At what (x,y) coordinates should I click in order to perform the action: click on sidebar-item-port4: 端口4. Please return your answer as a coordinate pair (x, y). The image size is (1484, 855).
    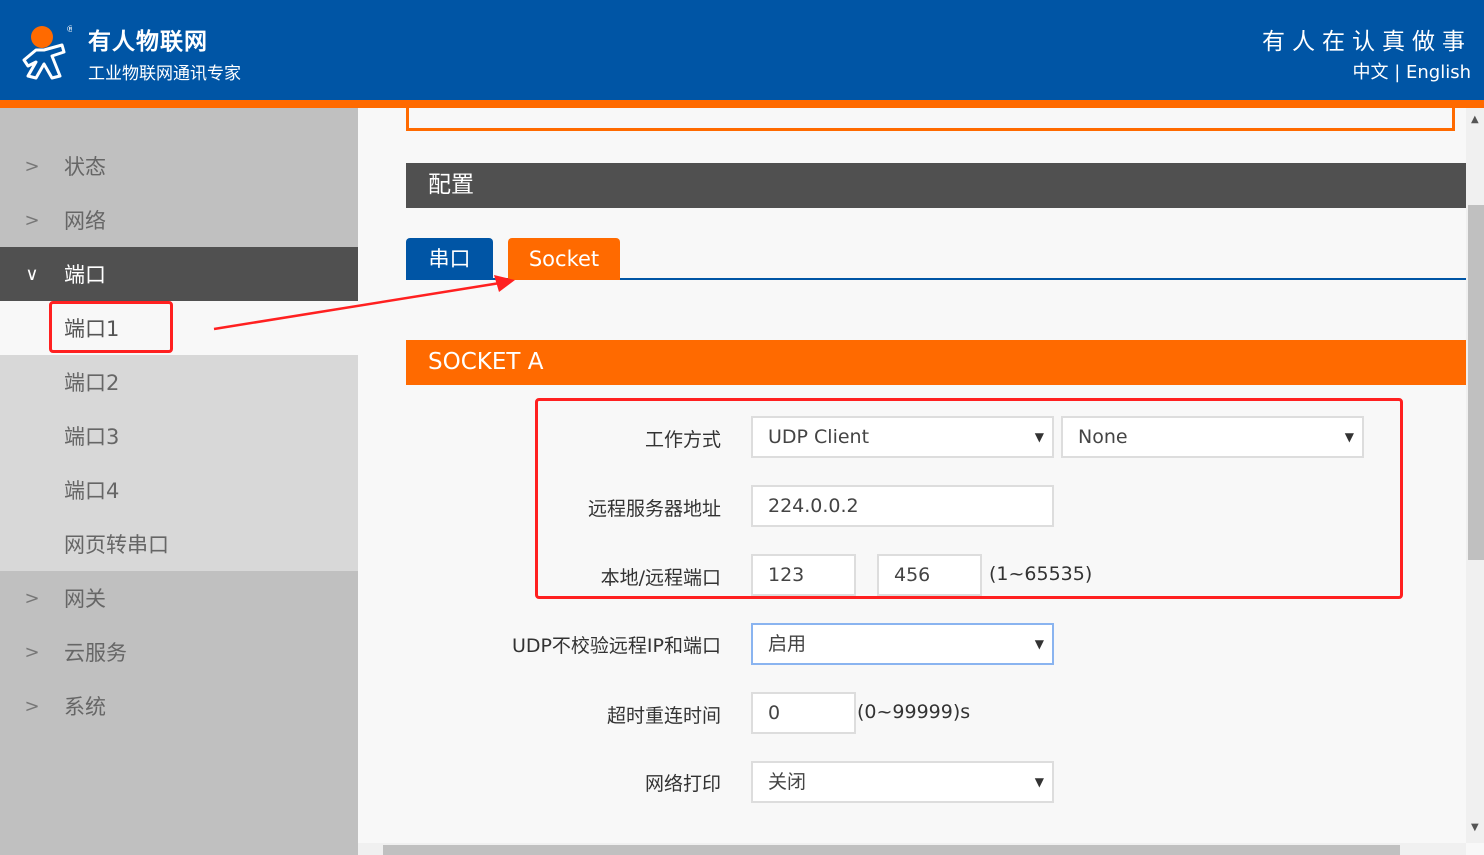
    Looking at the image, I should click on (179, 490).